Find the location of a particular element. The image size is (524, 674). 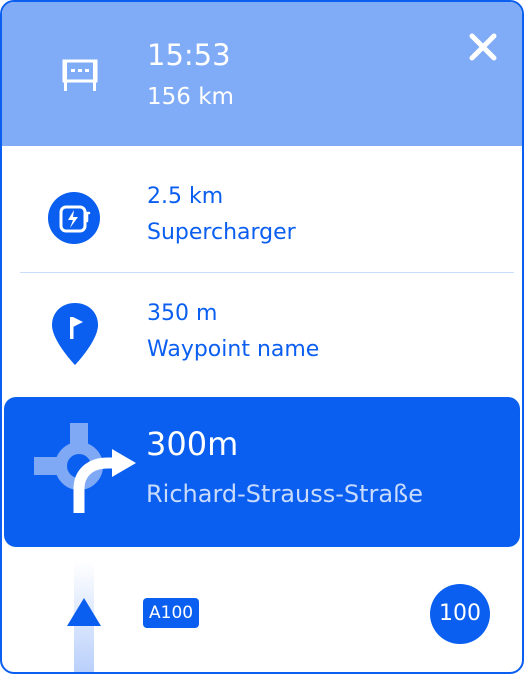

stop-name: Waypoint name is located at coordinates (233, 349).